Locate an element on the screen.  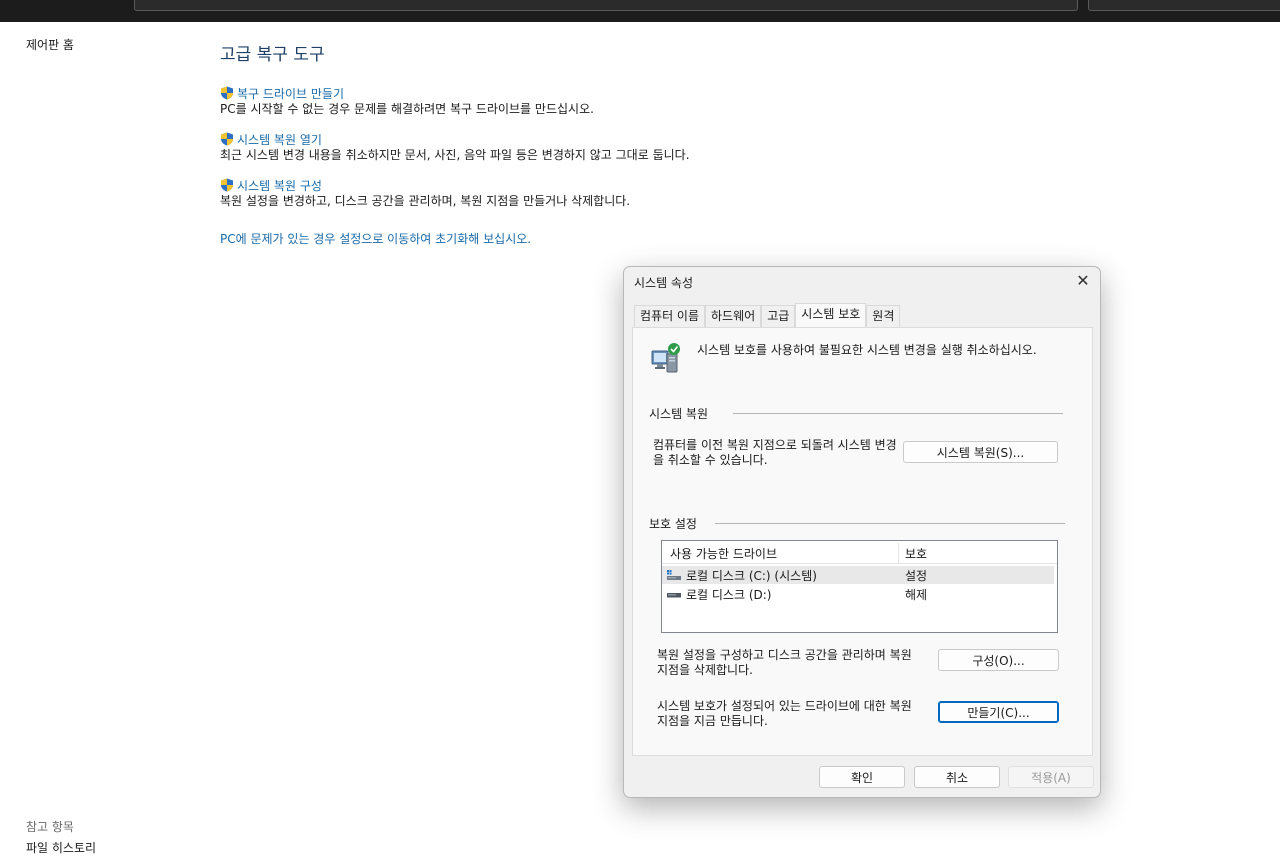
search-box is located at coordinates (1184, 5).